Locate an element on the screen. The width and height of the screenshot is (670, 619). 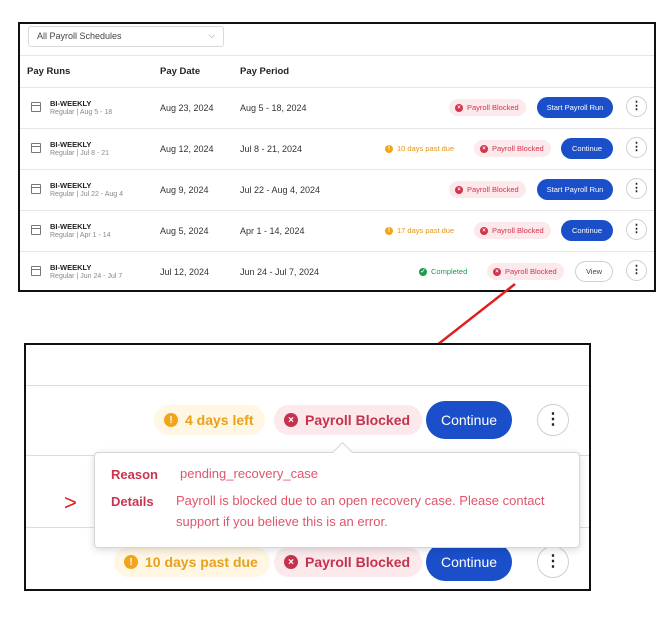
annotation-marker: > is located at coordinates (70, 502).